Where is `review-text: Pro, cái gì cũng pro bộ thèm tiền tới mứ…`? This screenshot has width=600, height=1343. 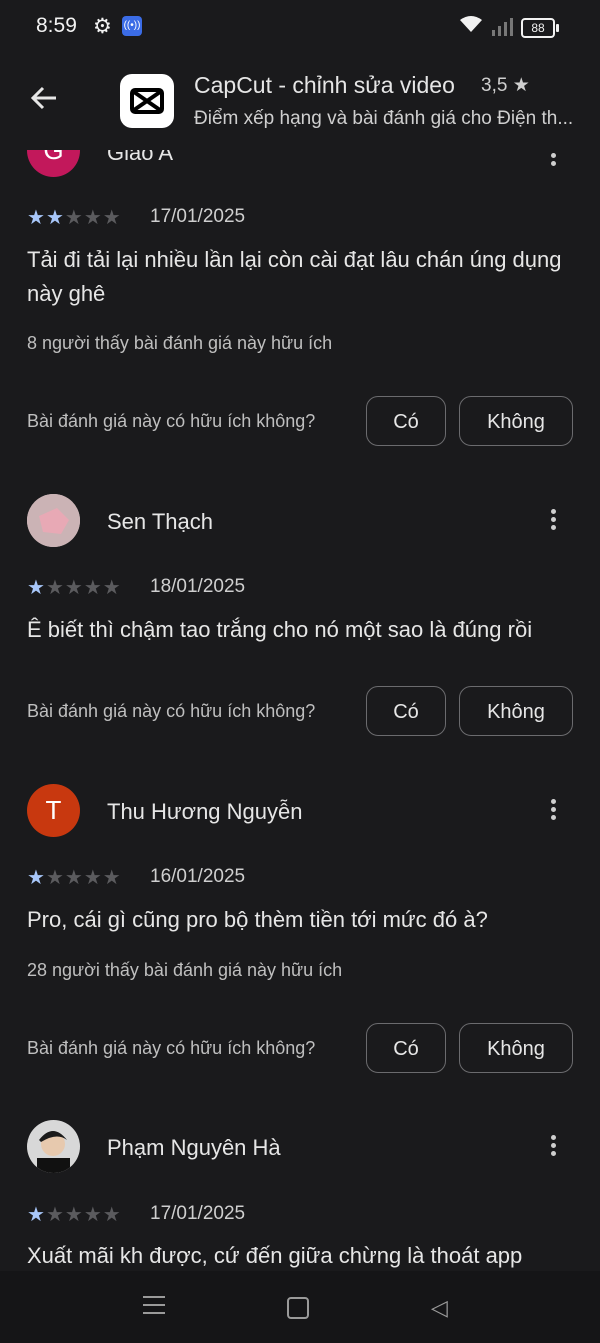 review-text: Pro, cái gì cũng pro bộ thèm tiền tới mứ… is located at coordinates (257, 919).